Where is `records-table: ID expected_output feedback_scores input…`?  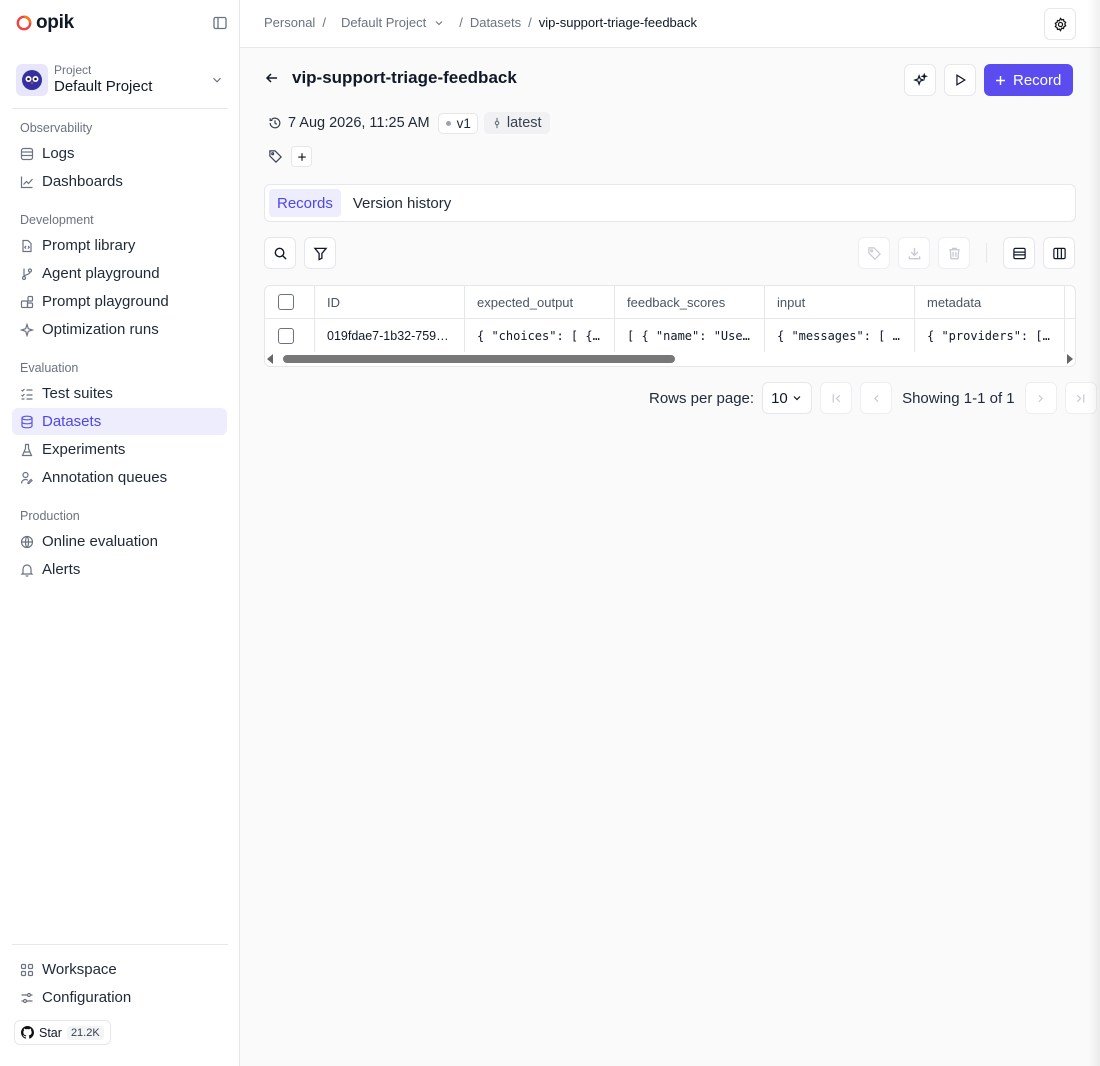 records-table: ID expected_output feedback_scores input… is located at coordinates (670, 326).